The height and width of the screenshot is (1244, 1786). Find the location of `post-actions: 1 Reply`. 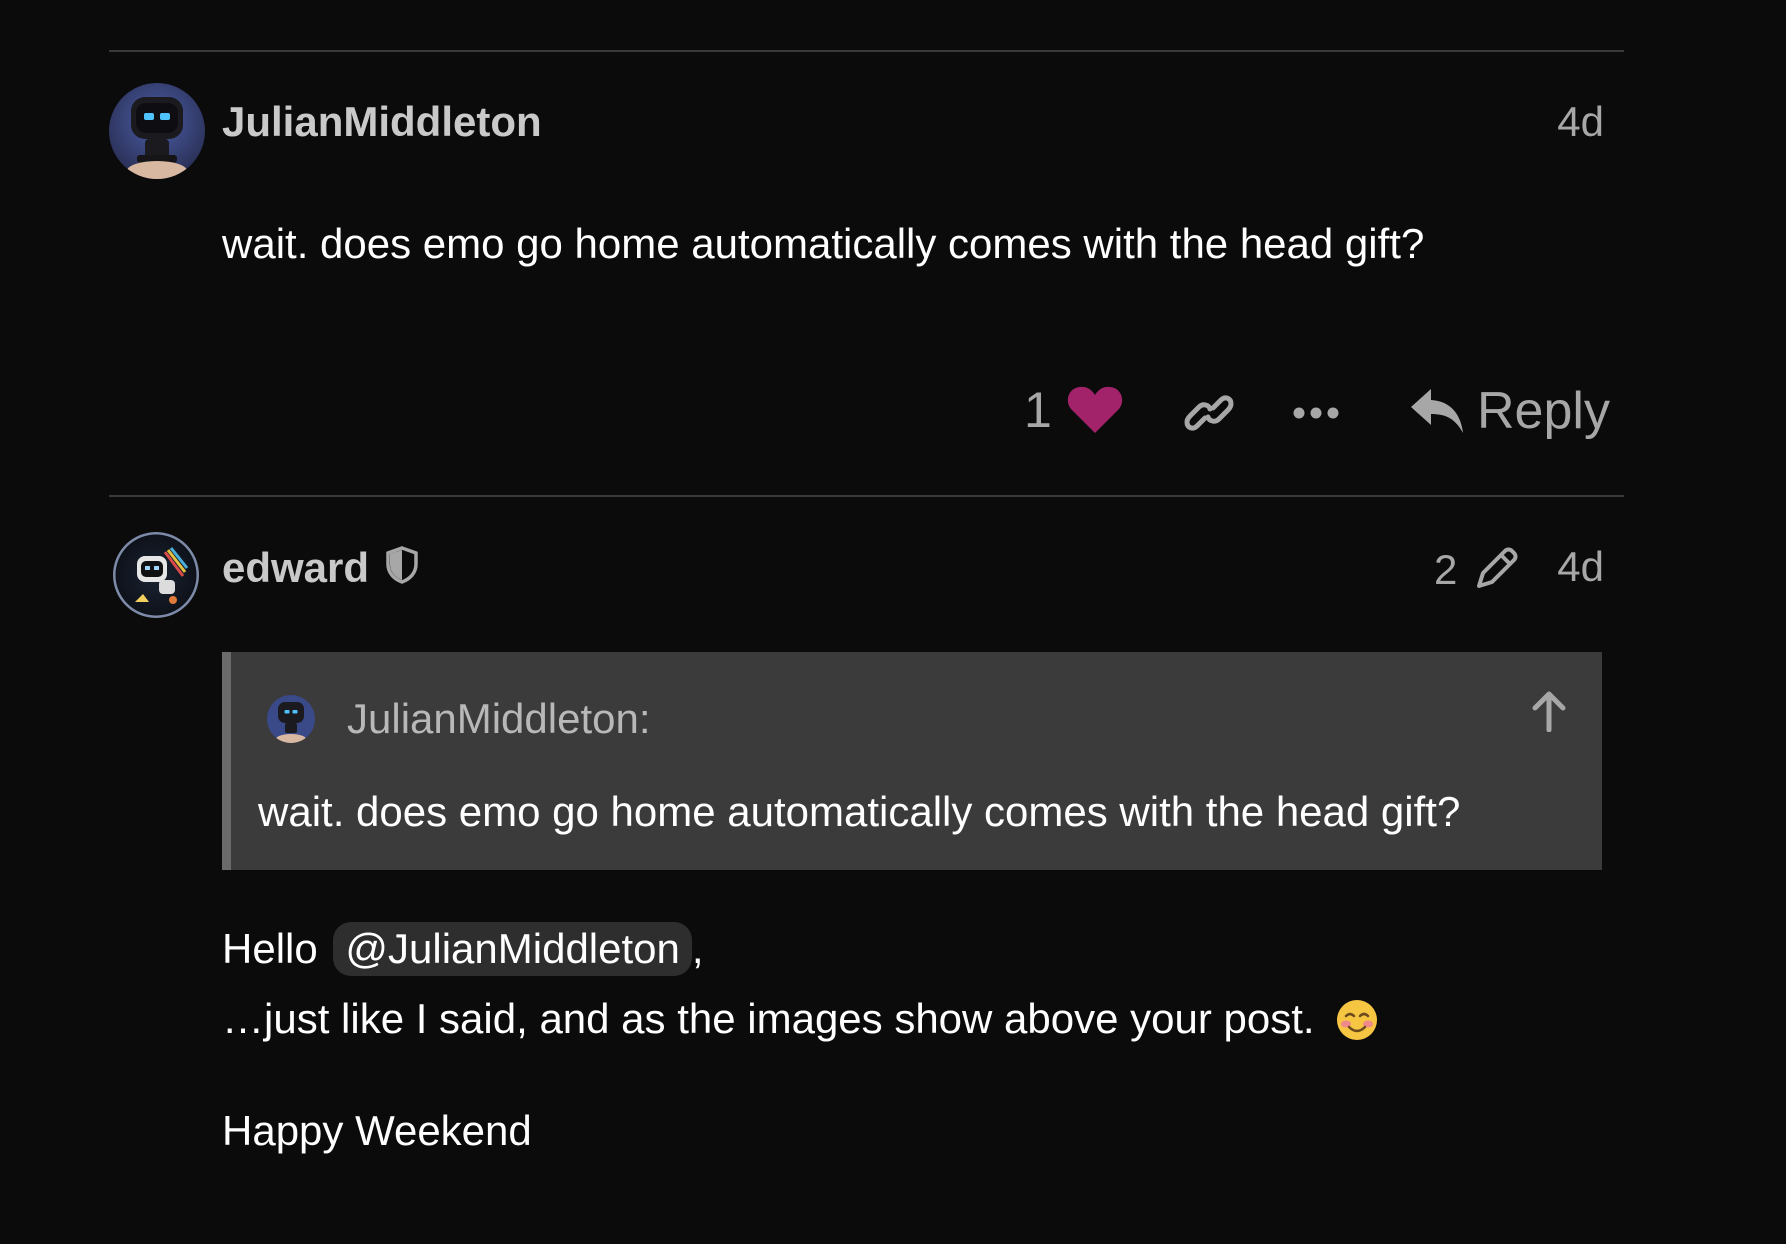

post-actions: 1 Reply is located at coordinates (866, 415).